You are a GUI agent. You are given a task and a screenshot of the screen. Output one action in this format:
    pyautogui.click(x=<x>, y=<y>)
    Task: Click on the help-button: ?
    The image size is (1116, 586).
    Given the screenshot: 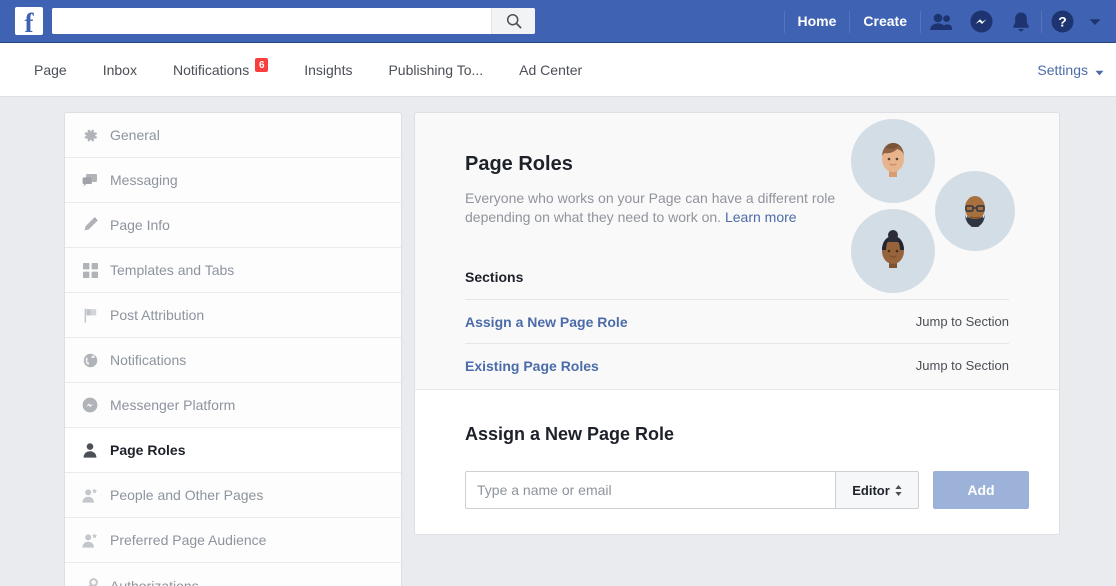 What is the action you would take?
    pyautogui.click(x=1062, y=21)
    